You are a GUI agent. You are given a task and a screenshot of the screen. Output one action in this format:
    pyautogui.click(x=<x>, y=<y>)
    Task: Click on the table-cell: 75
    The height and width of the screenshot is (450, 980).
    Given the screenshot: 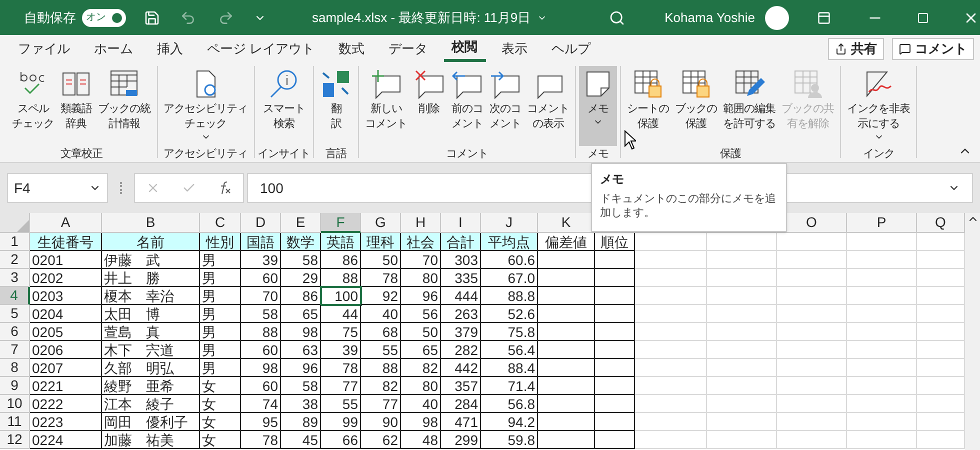 What is the action you would take?
    pyautogui.click(x=341, y=332)
    